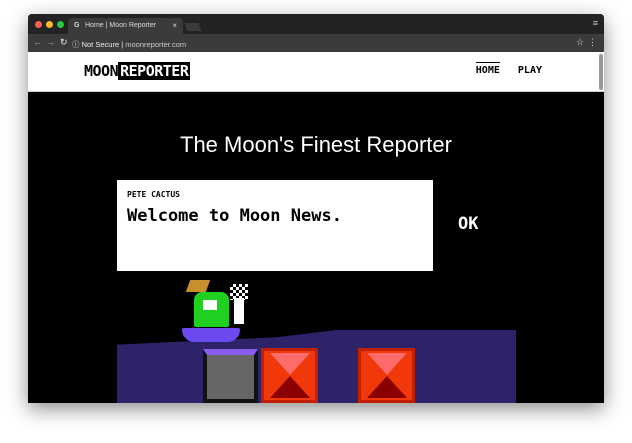 Image resolution: width=632 pixels, height=443 pixels. What do you see at coordinates (37, 42) in the screenshot?
I see `back-icon: ←` at bounding box center [37, 42].